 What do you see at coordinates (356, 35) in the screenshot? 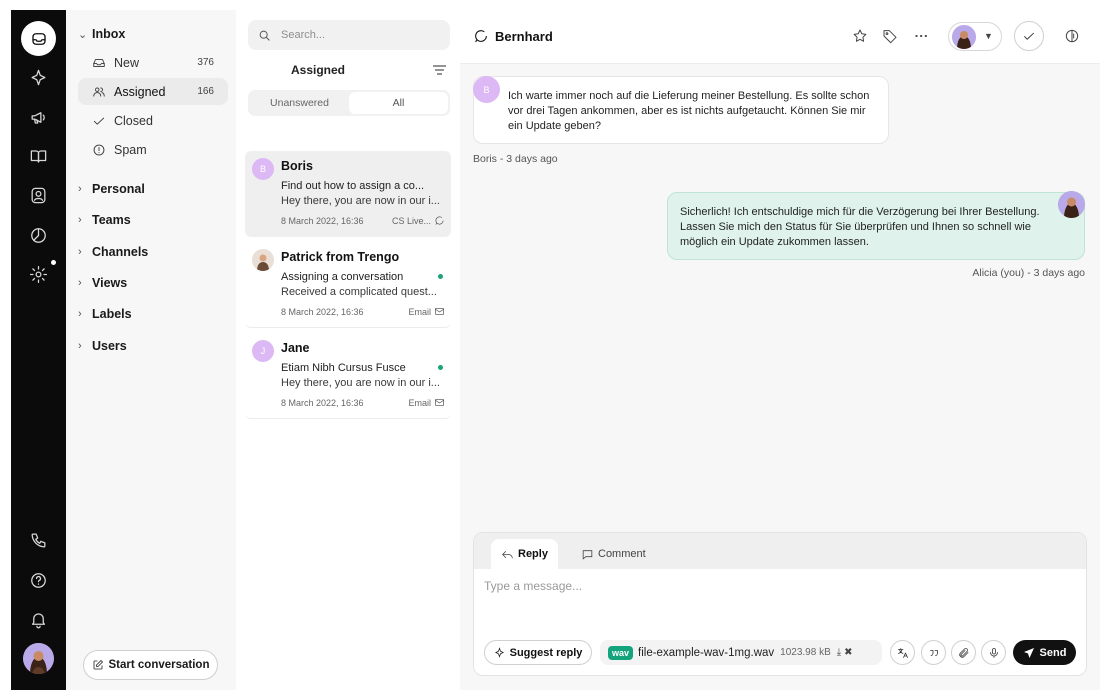
I see `search-input` at bounding box center [356, 35].